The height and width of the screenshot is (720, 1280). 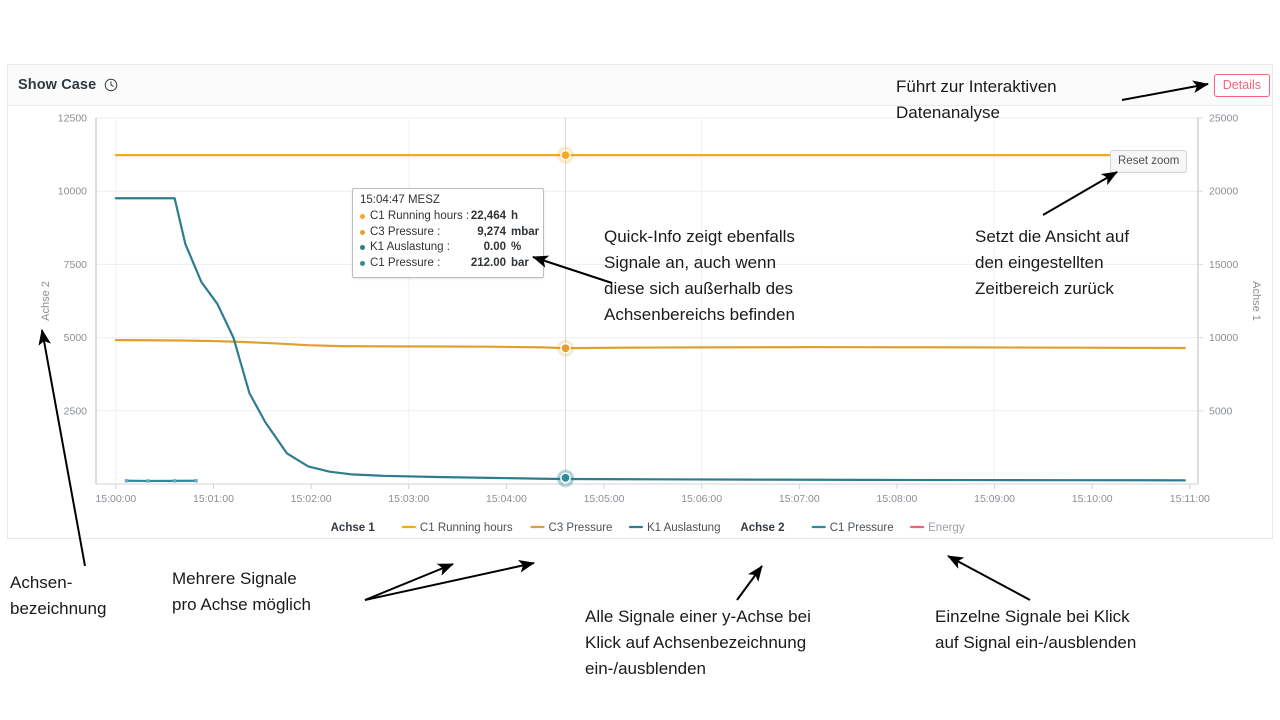 What do you see at coordinates (410, 247) in the screenshot?
I see `tooltip-series-name: K1 Auslastung :` at bounding box center [410, 247].